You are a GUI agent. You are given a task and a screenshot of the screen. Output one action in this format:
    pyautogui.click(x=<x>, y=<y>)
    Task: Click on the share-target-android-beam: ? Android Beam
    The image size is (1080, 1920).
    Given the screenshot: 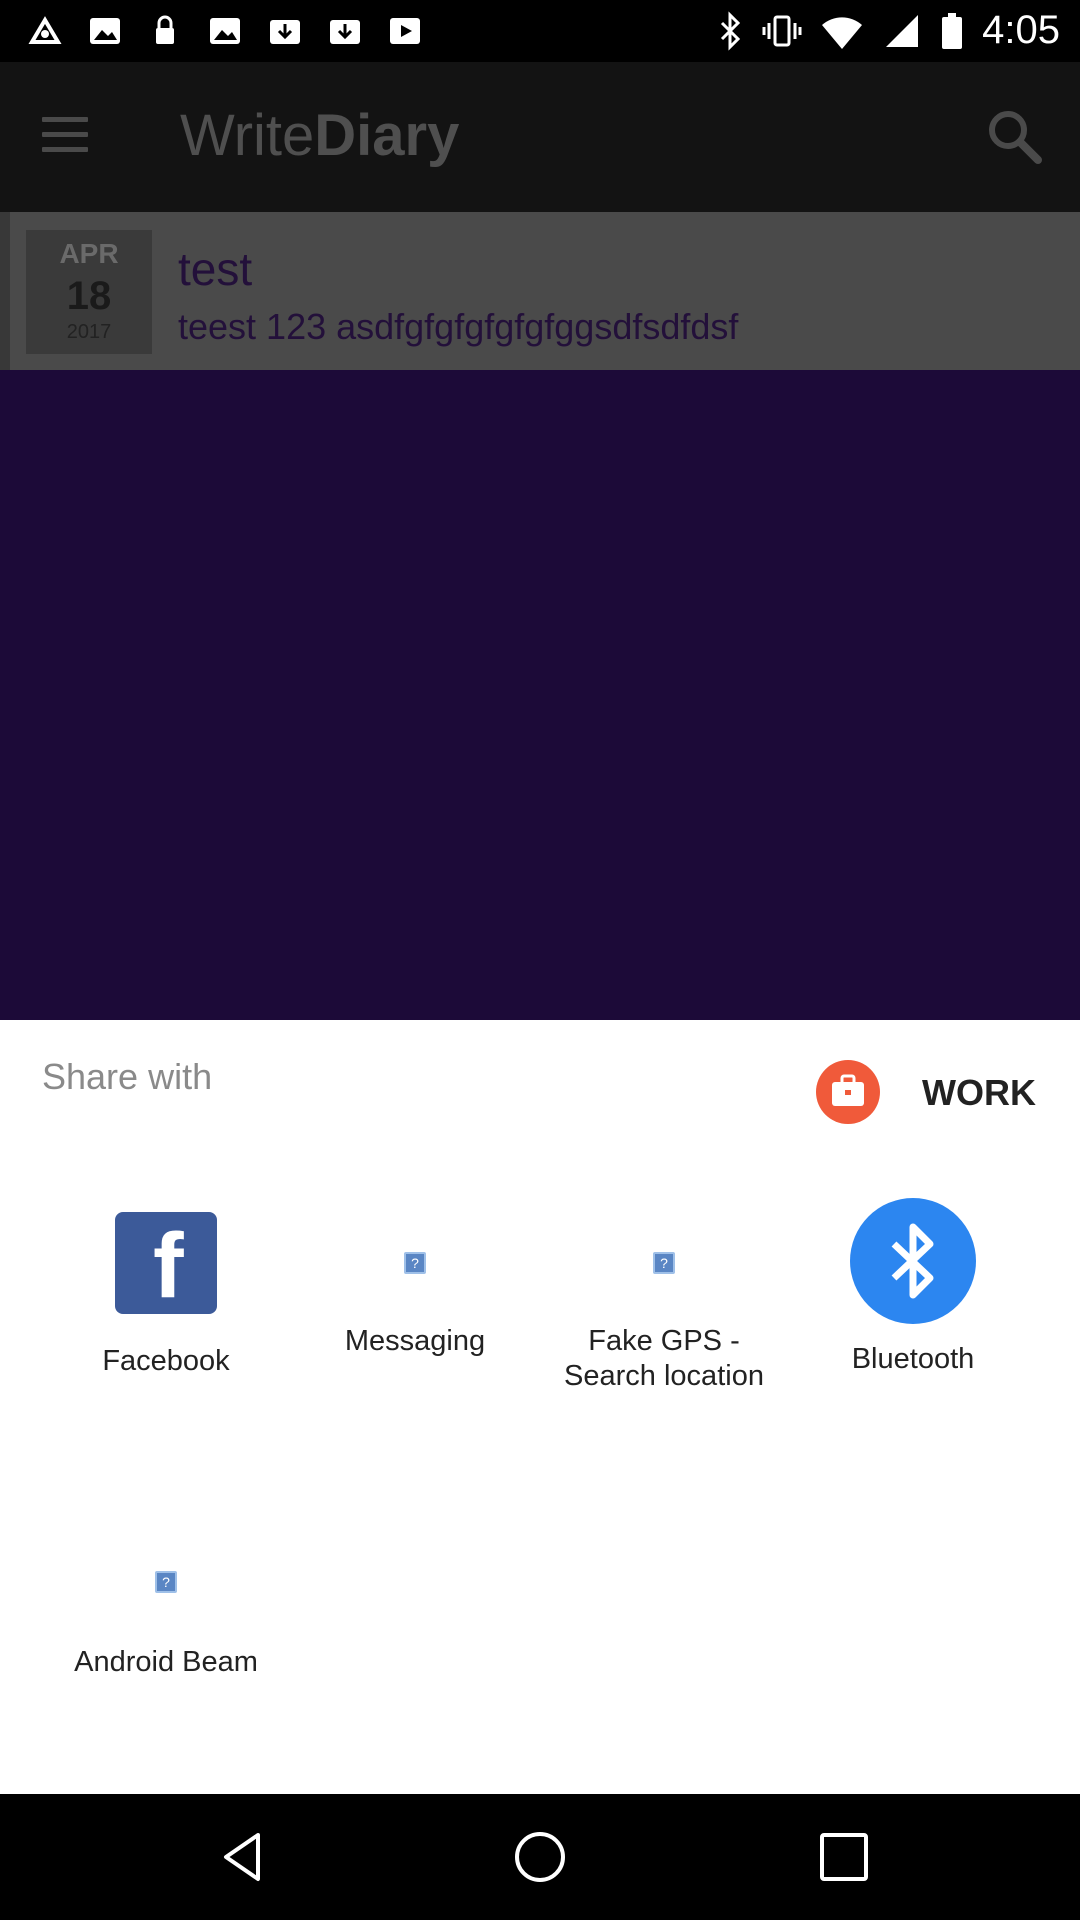 What is the action you would take?
    pyautogui.click(x=166, y=1625)
    